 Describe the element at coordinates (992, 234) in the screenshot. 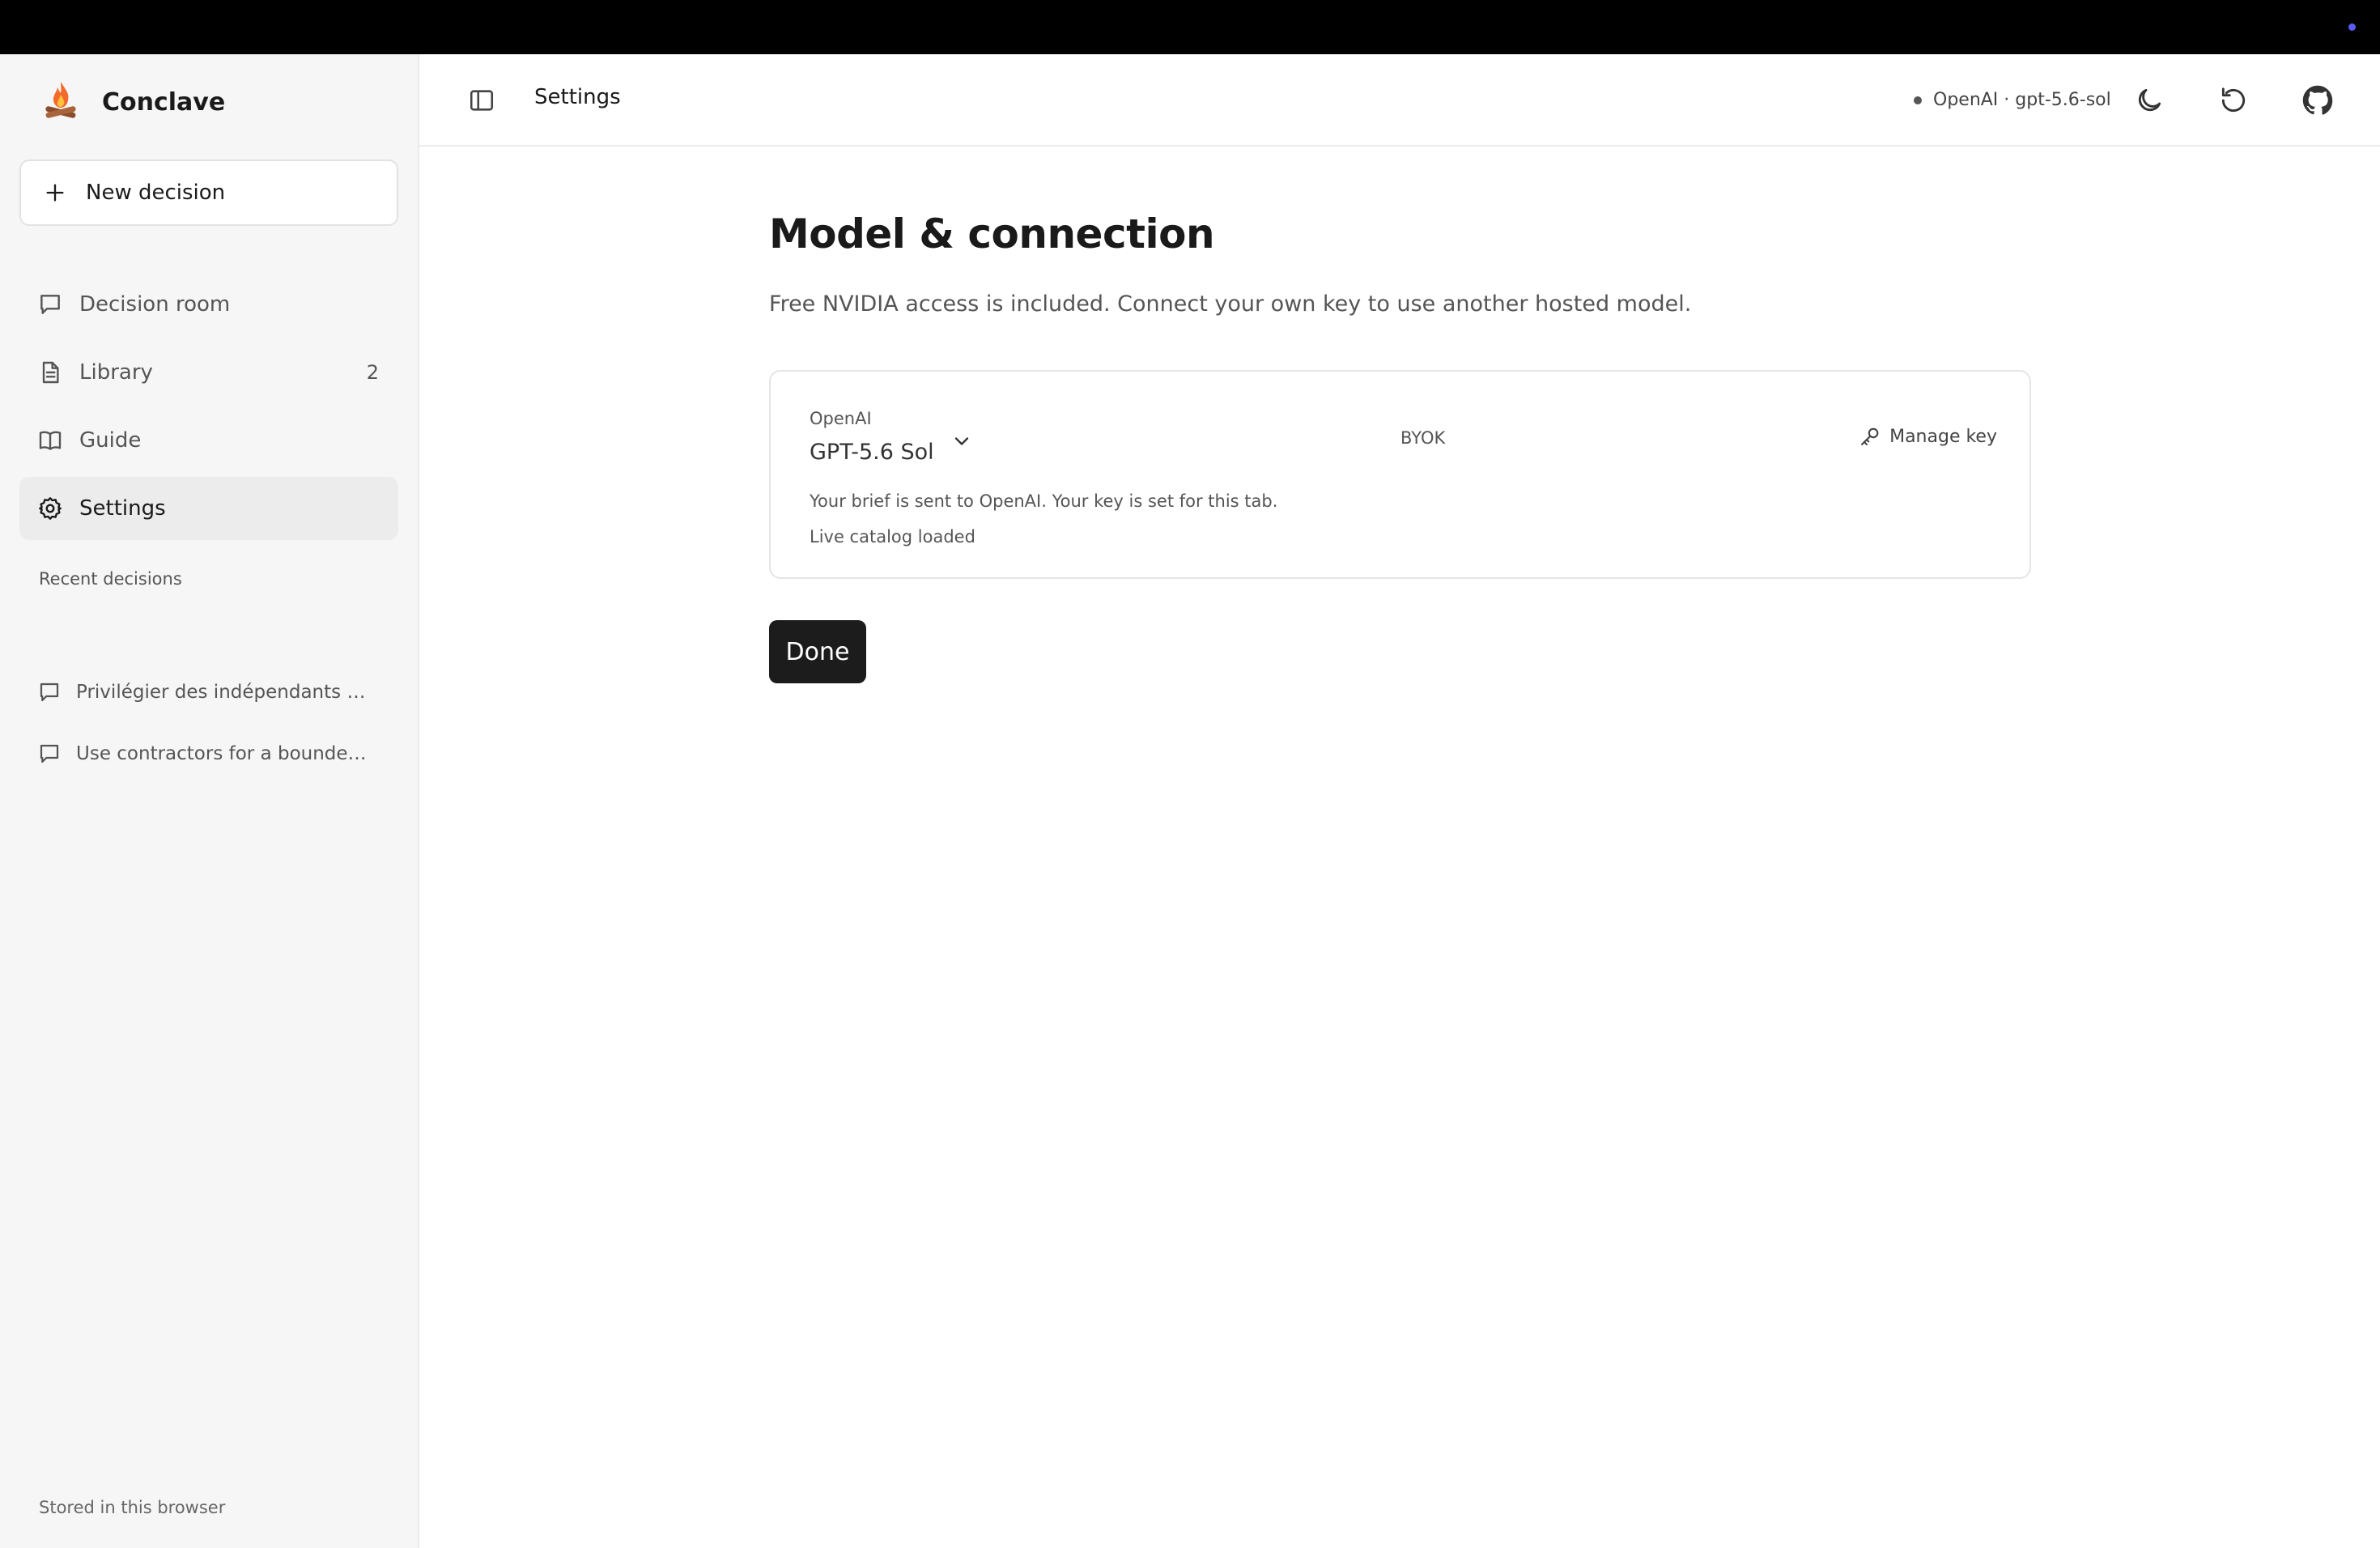

I see `section-title: Model & connection` at that location.